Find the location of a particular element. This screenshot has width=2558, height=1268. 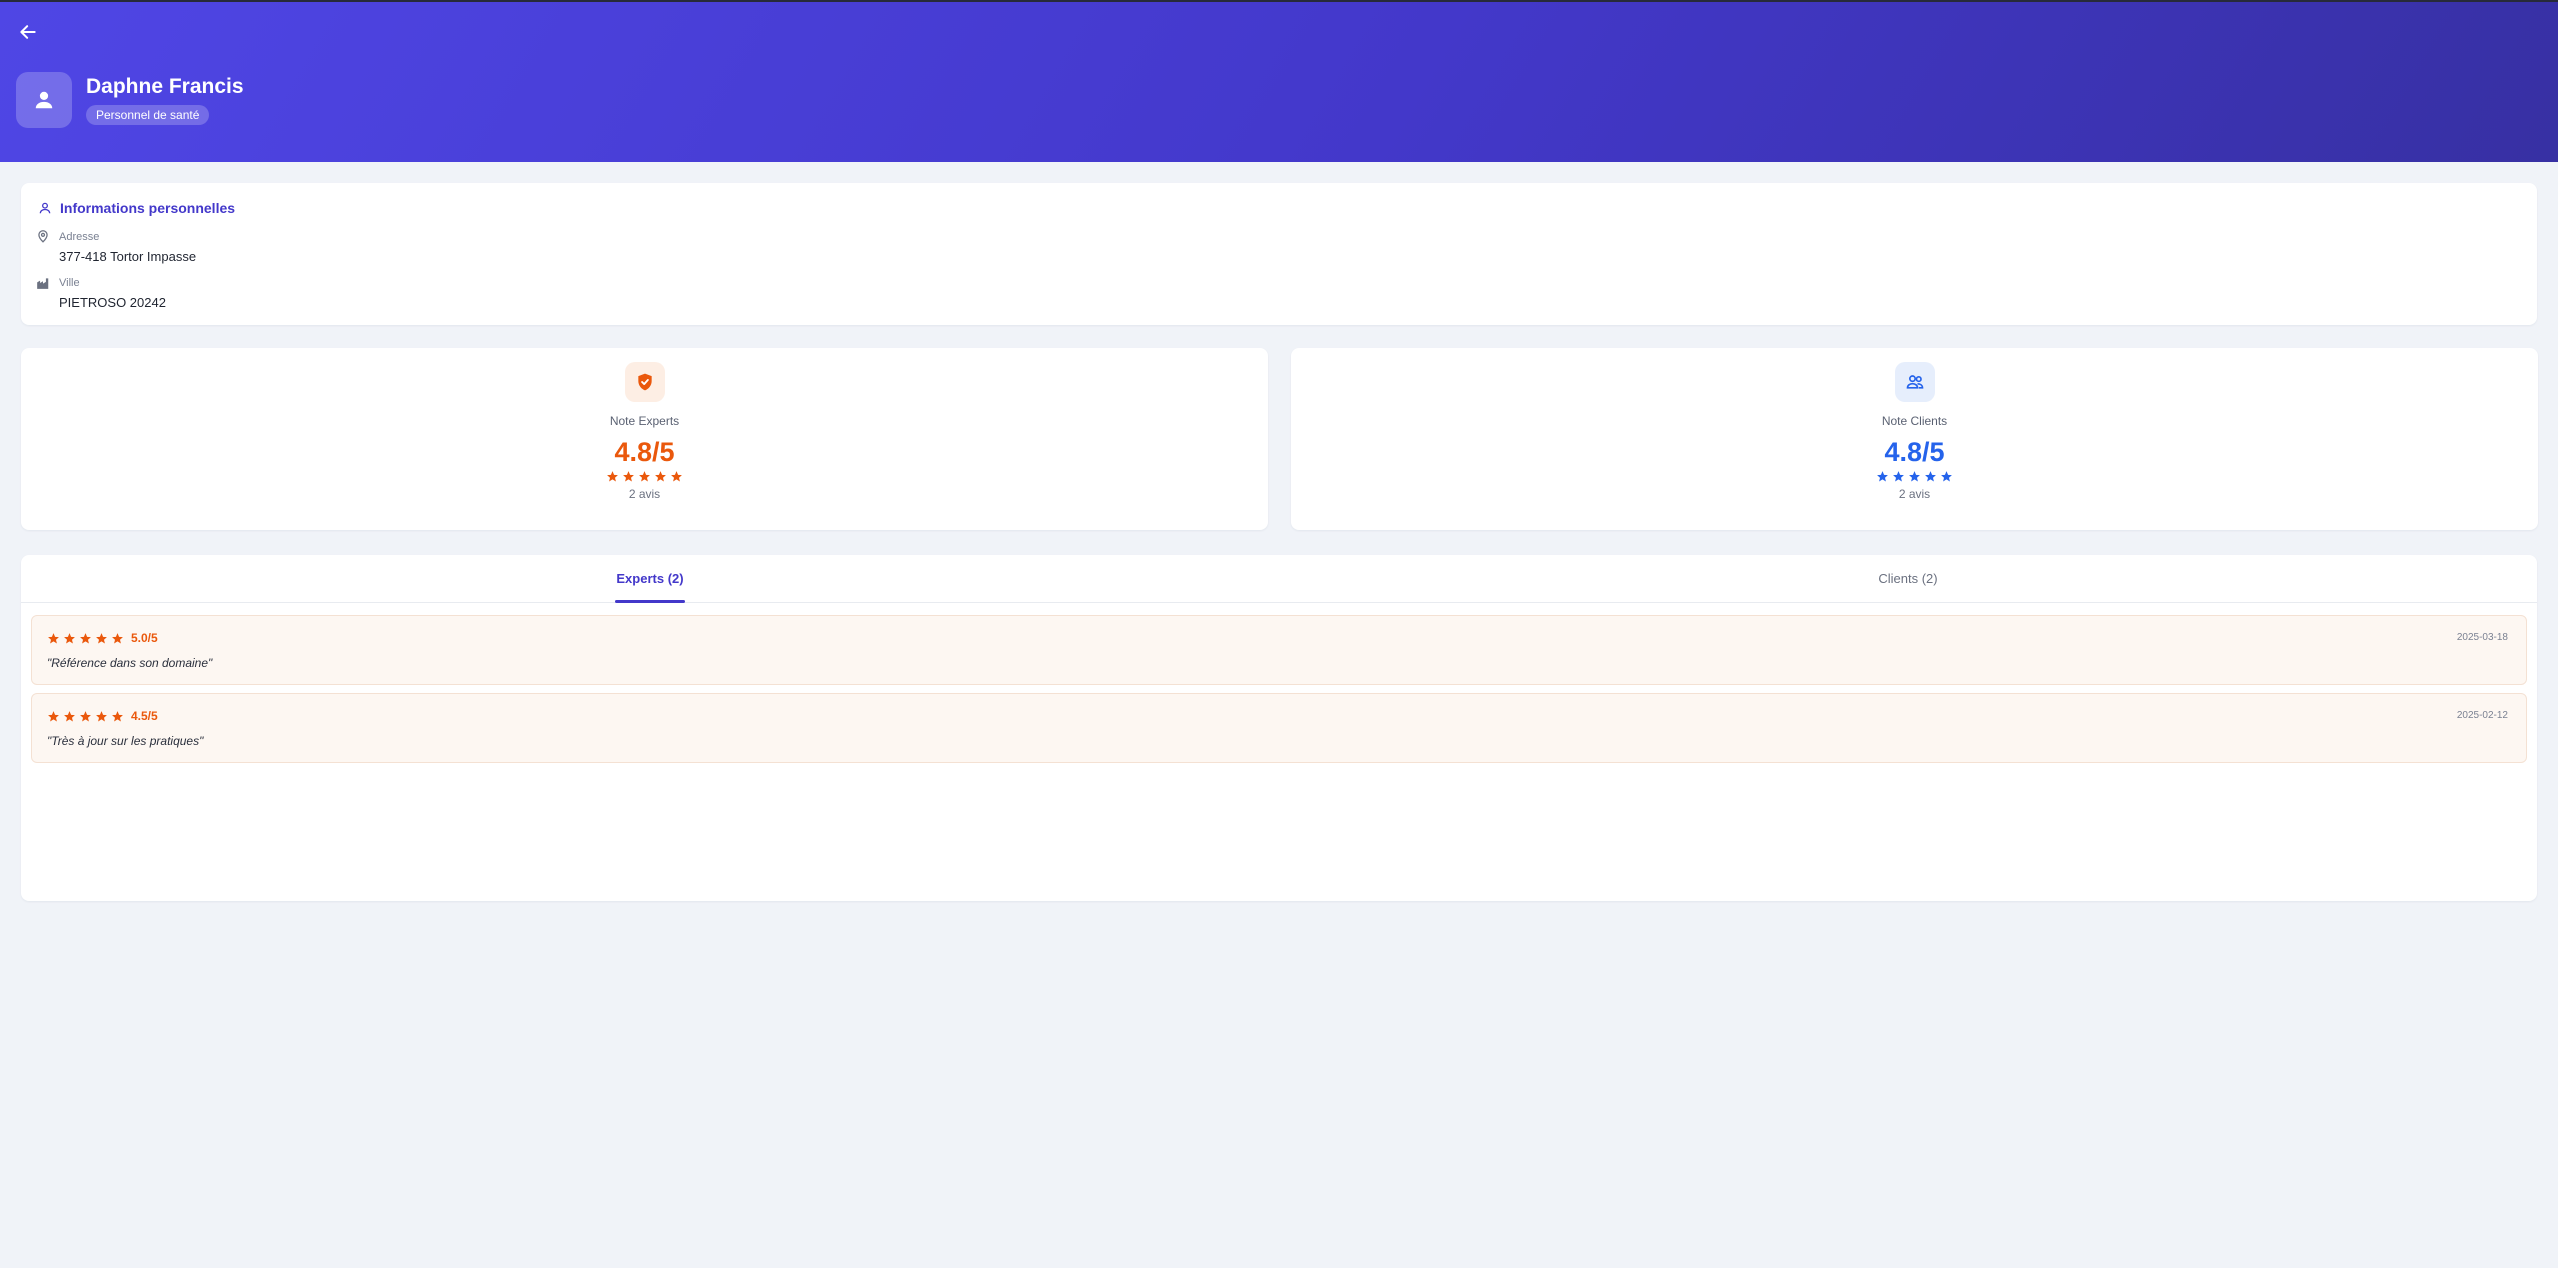

experts-rating-count: 2 avis is located at coordinates (644, 494).